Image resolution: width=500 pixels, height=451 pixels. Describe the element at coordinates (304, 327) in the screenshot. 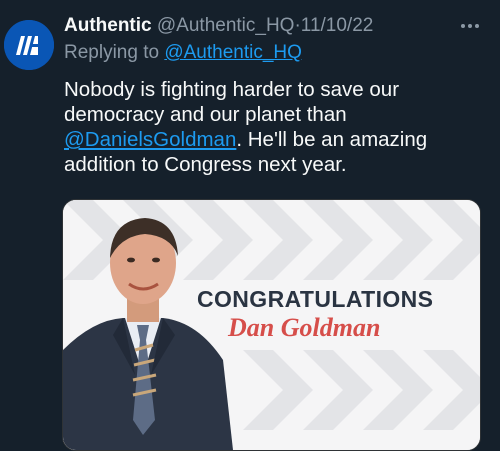

I see `honoree-name: Dan Goldman` at that location.